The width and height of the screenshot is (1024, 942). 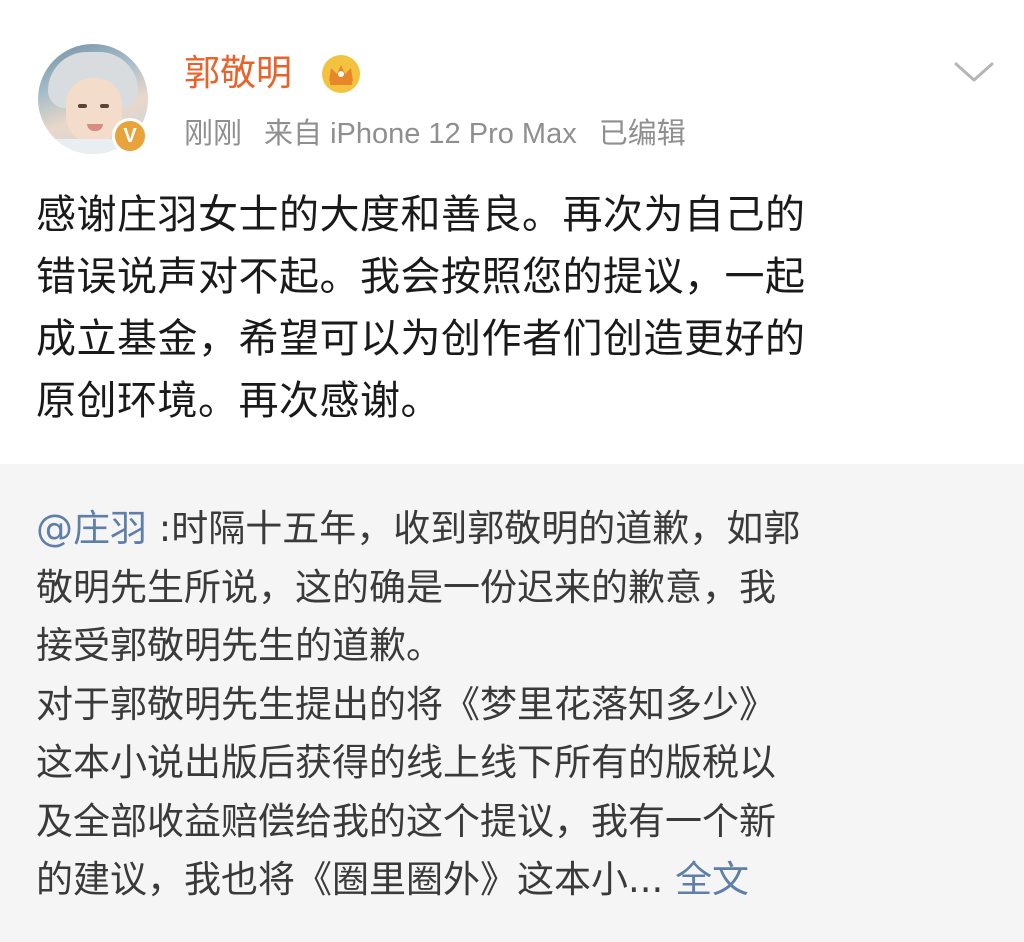 I want to click on repost-text-line: 的建议，我也将《圈里圈外》这本小... 全文, so click(x=516, y=880).